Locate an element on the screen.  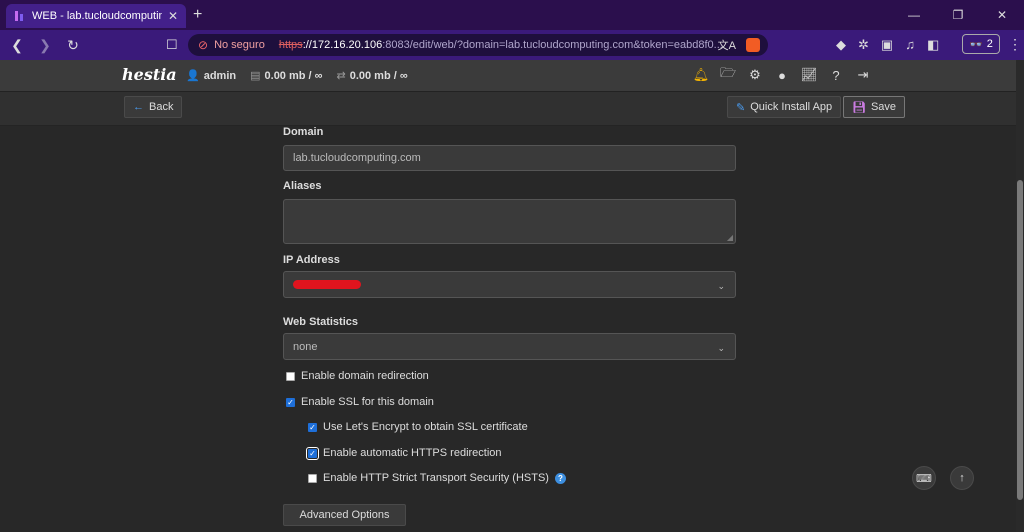
hsts-help-icon: ? is located at coordinates (560, 478).